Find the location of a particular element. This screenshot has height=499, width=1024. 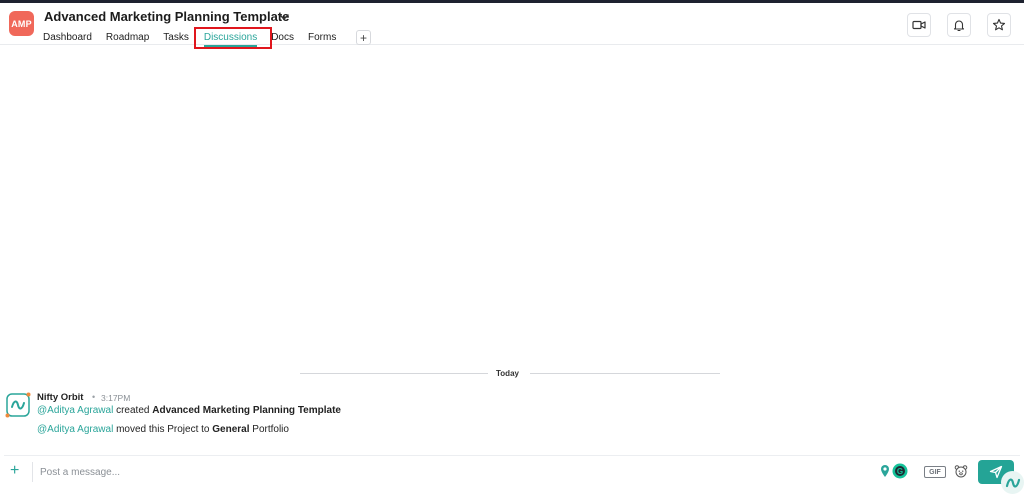

message-text: created is located at coordinates (133, 410).